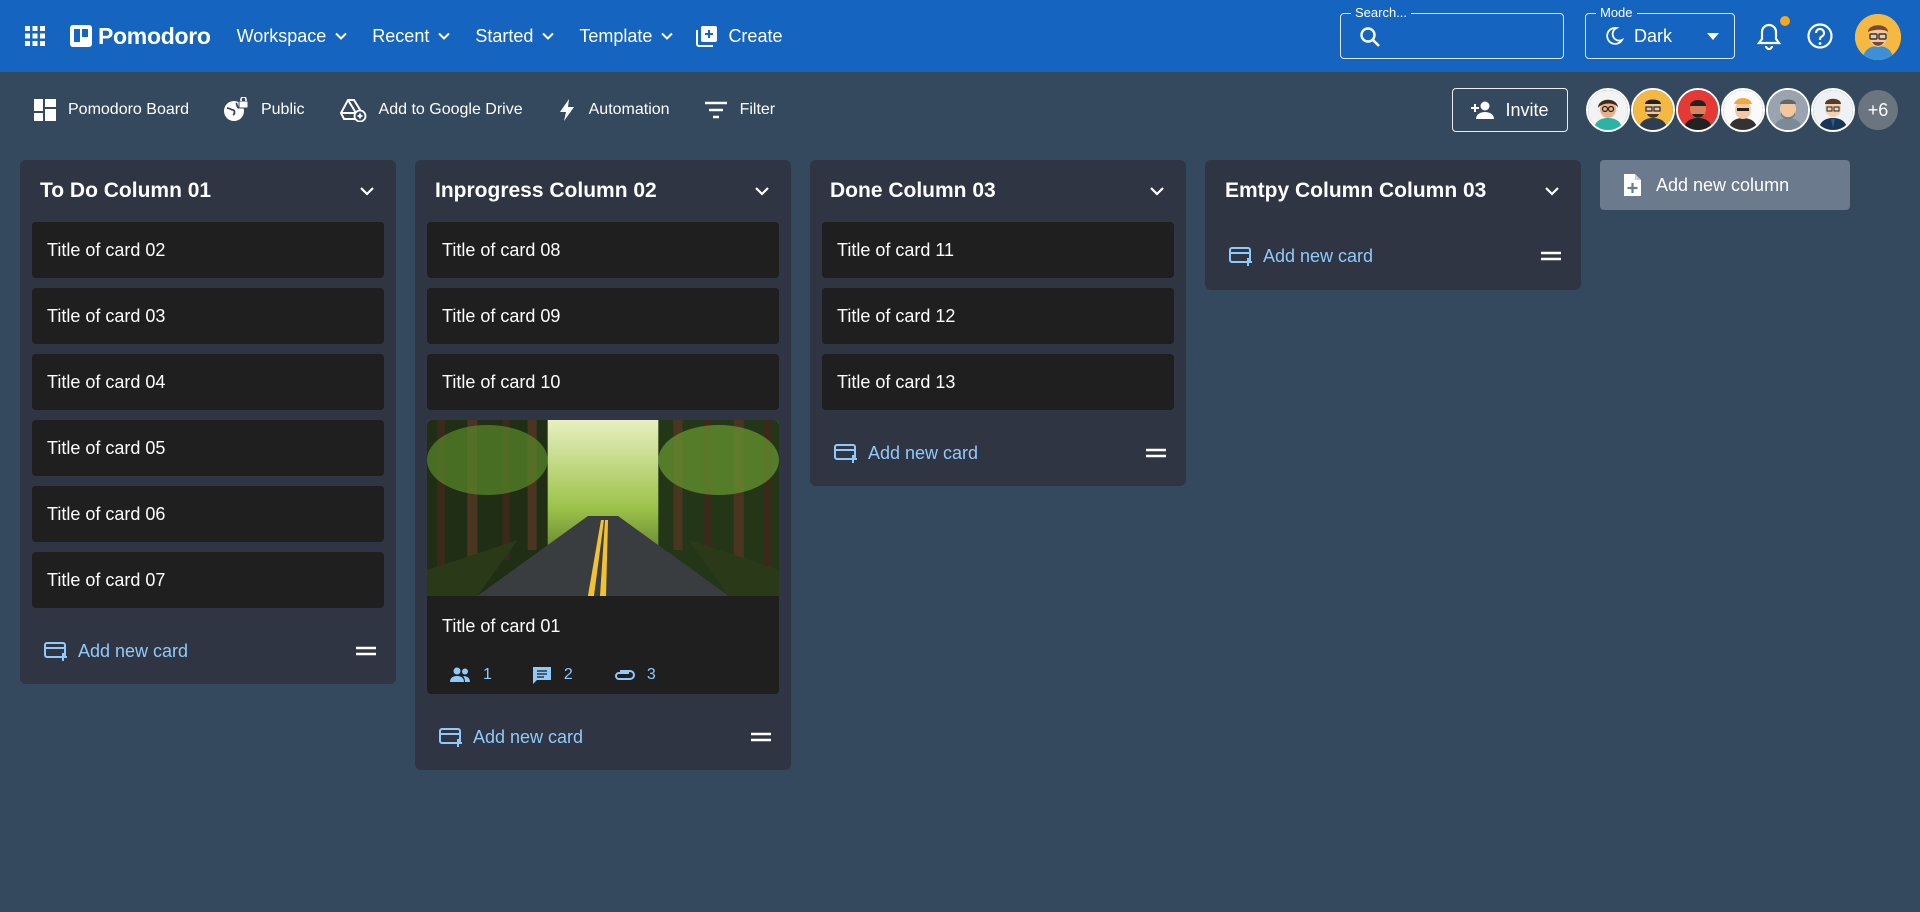 The height and width of the screenshot is (912, 1920). I want to click on attachment-icon, so click(624, 675).